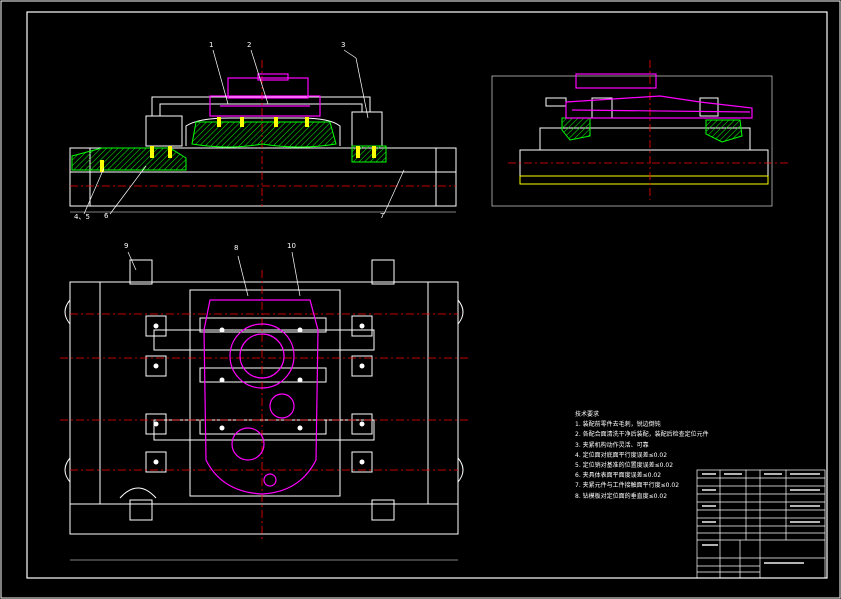  I want to click on note-item: 5. 定位销对基准的位置度误差≤0.02, so click(624, 465).